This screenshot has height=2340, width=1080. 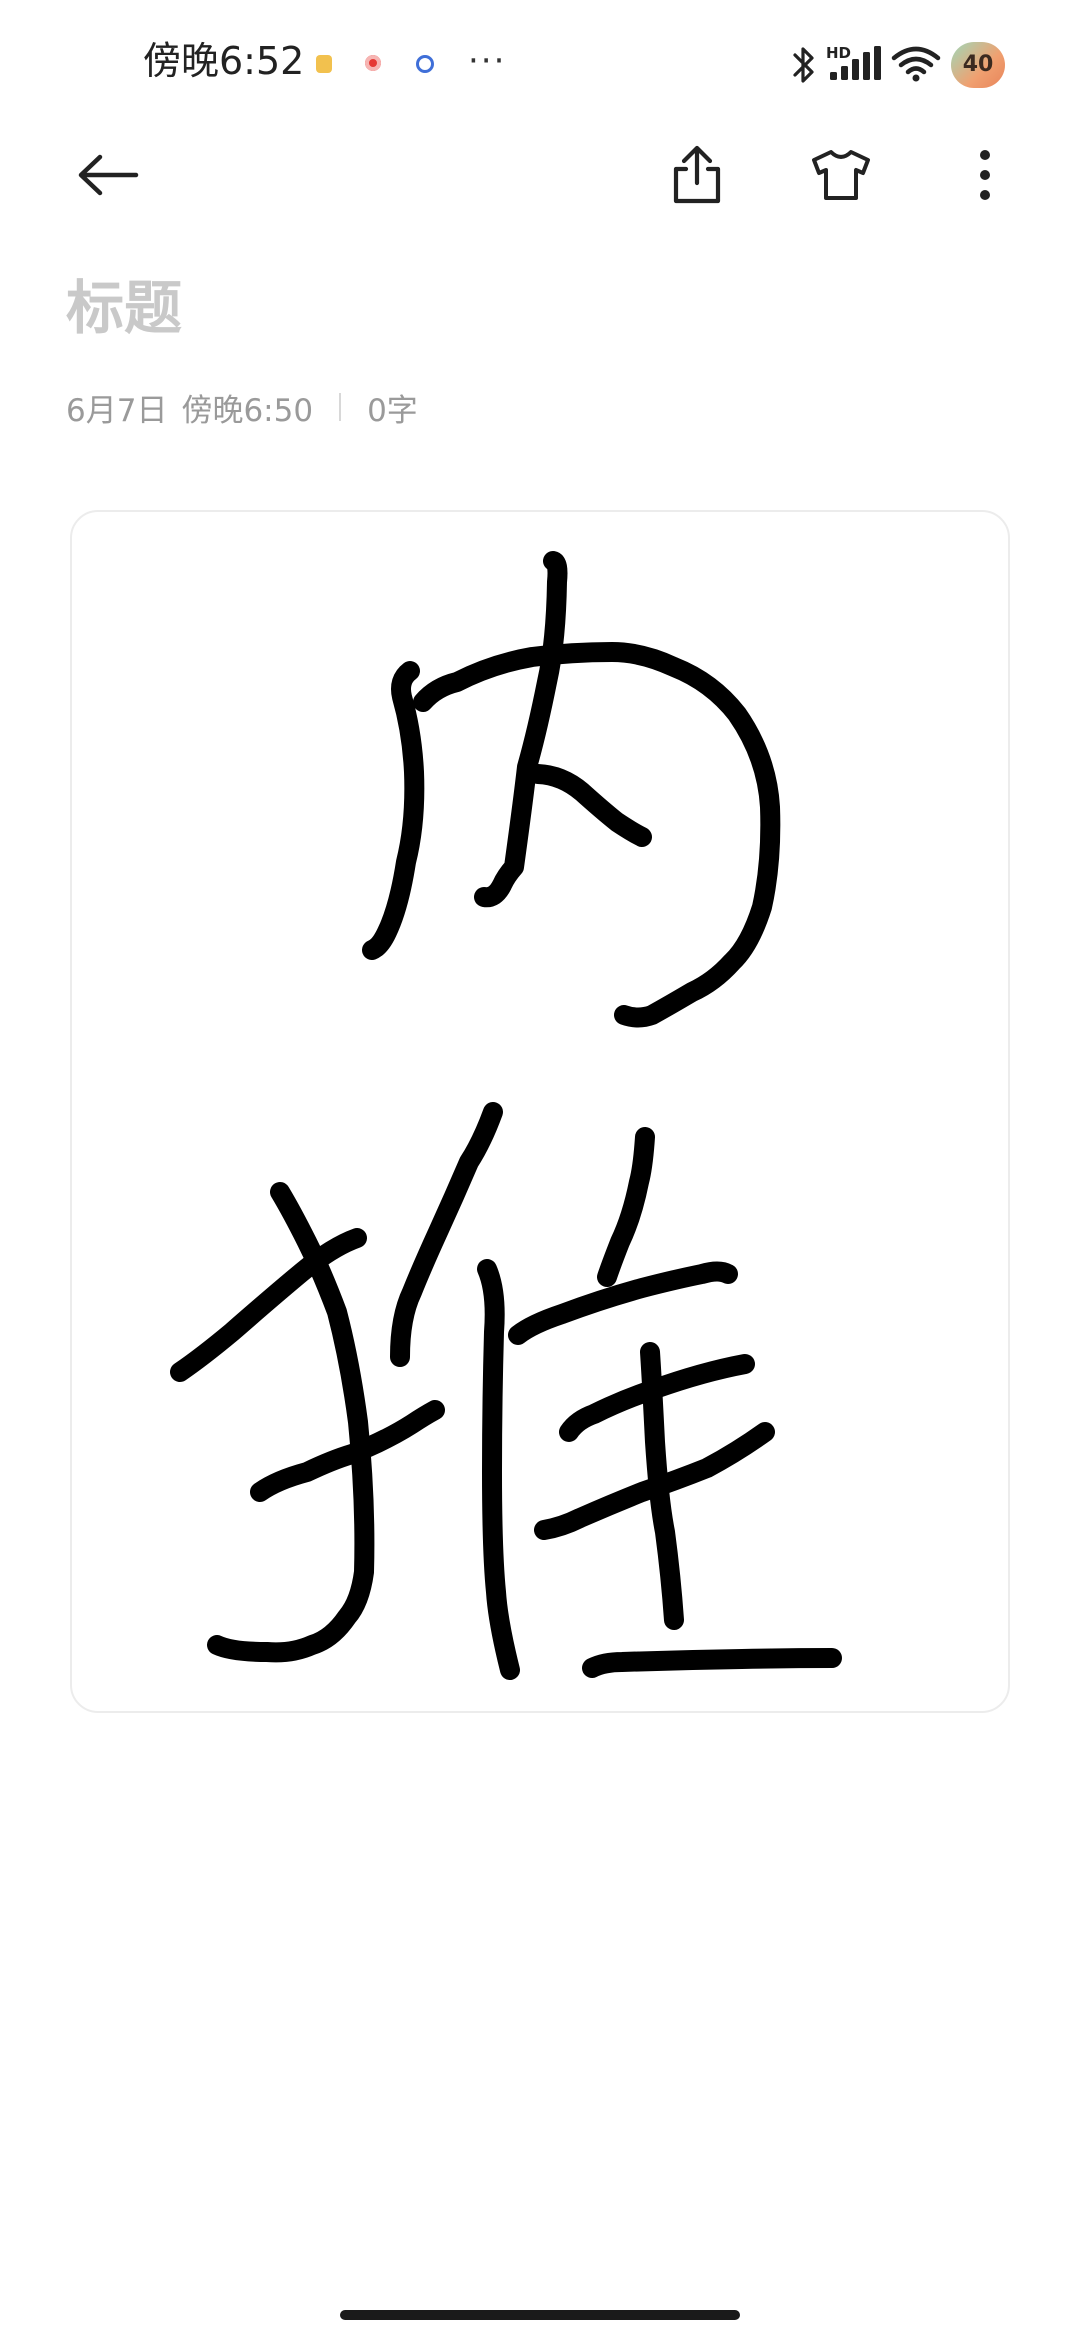 What do you see at coordinates (247, 410) in the screenshot?
I see `note-time: 傍晚6:50` at bounding box center [247, 410].